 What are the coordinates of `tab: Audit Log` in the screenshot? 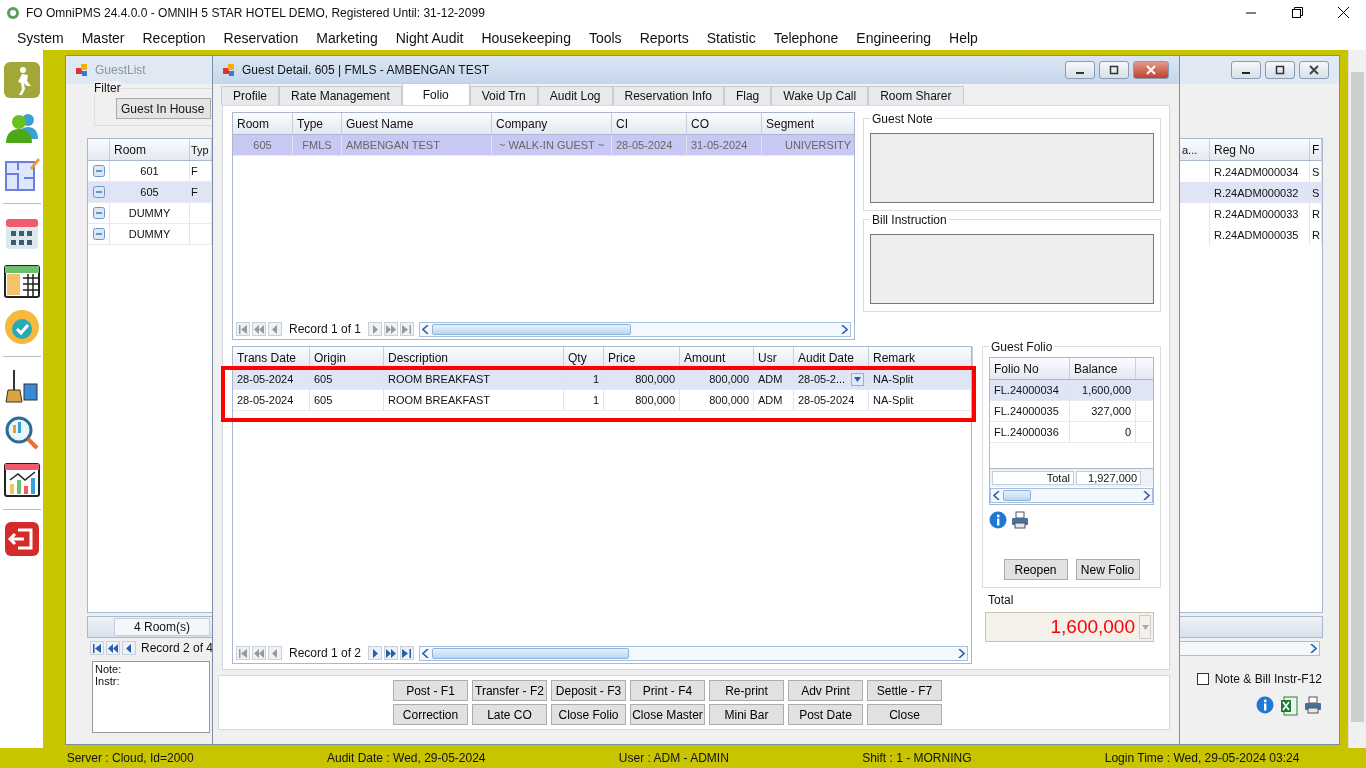 It's located at (575, 95).